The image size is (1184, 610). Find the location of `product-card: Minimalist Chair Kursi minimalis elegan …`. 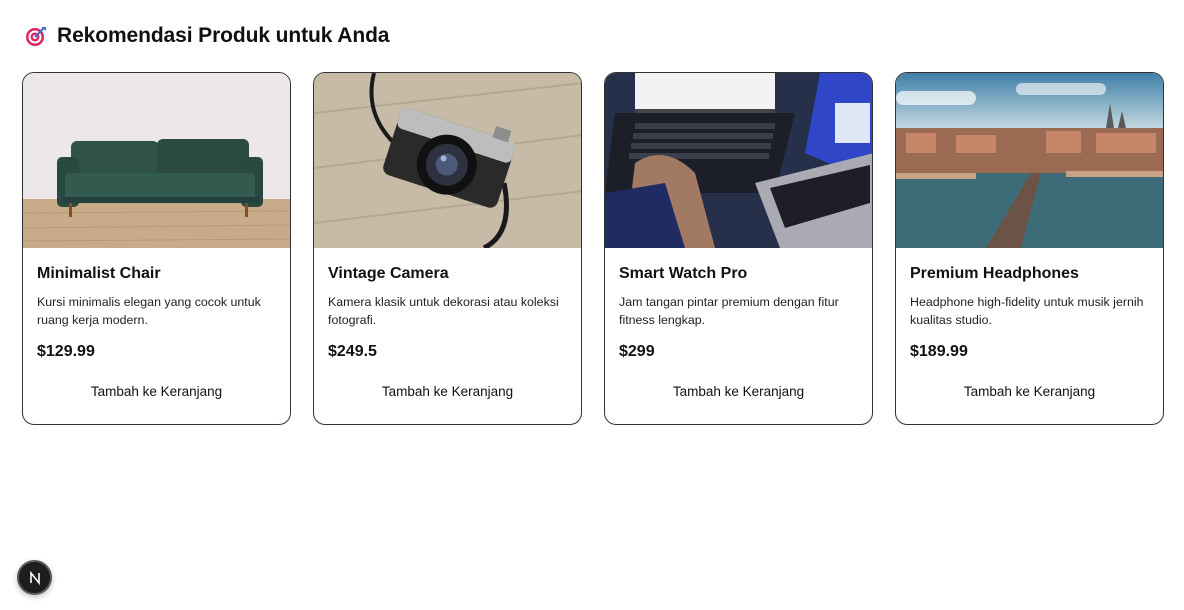

product-card: Minimalist Chair Kursi minimalis elegan … is located at coordinates (156, 248).